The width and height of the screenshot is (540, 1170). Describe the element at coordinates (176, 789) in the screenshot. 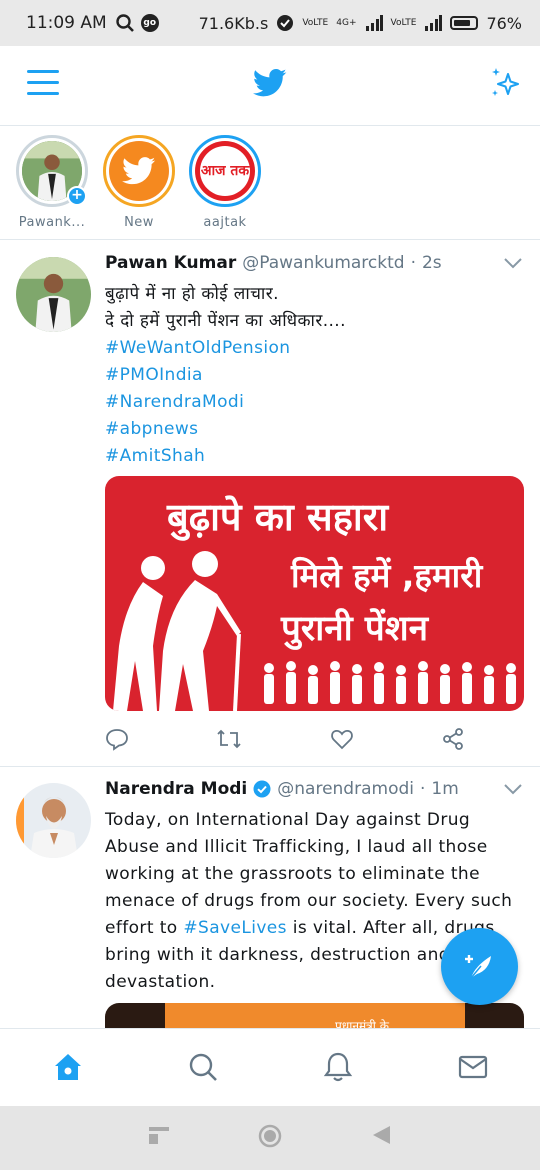

I see `author-name: Narendra Modi` at that location.